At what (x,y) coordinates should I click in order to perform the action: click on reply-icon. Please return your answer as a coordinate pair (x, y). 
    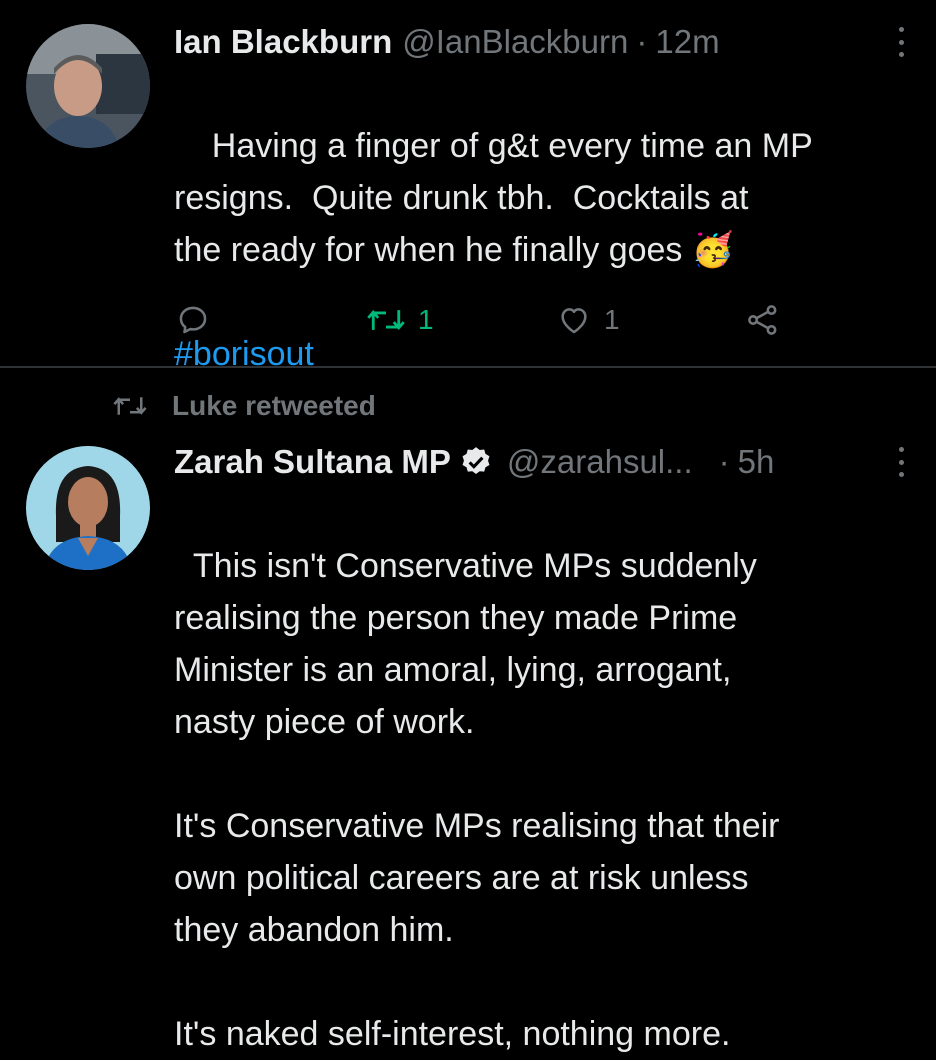
    Looking at the image, I should click on (193, 320).